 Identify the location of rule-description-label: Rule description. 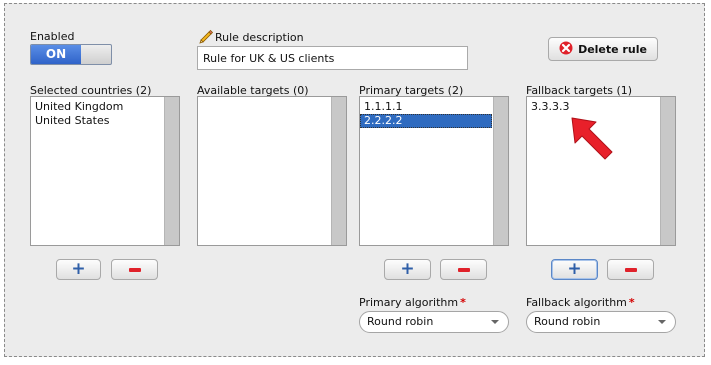
(259, 37).